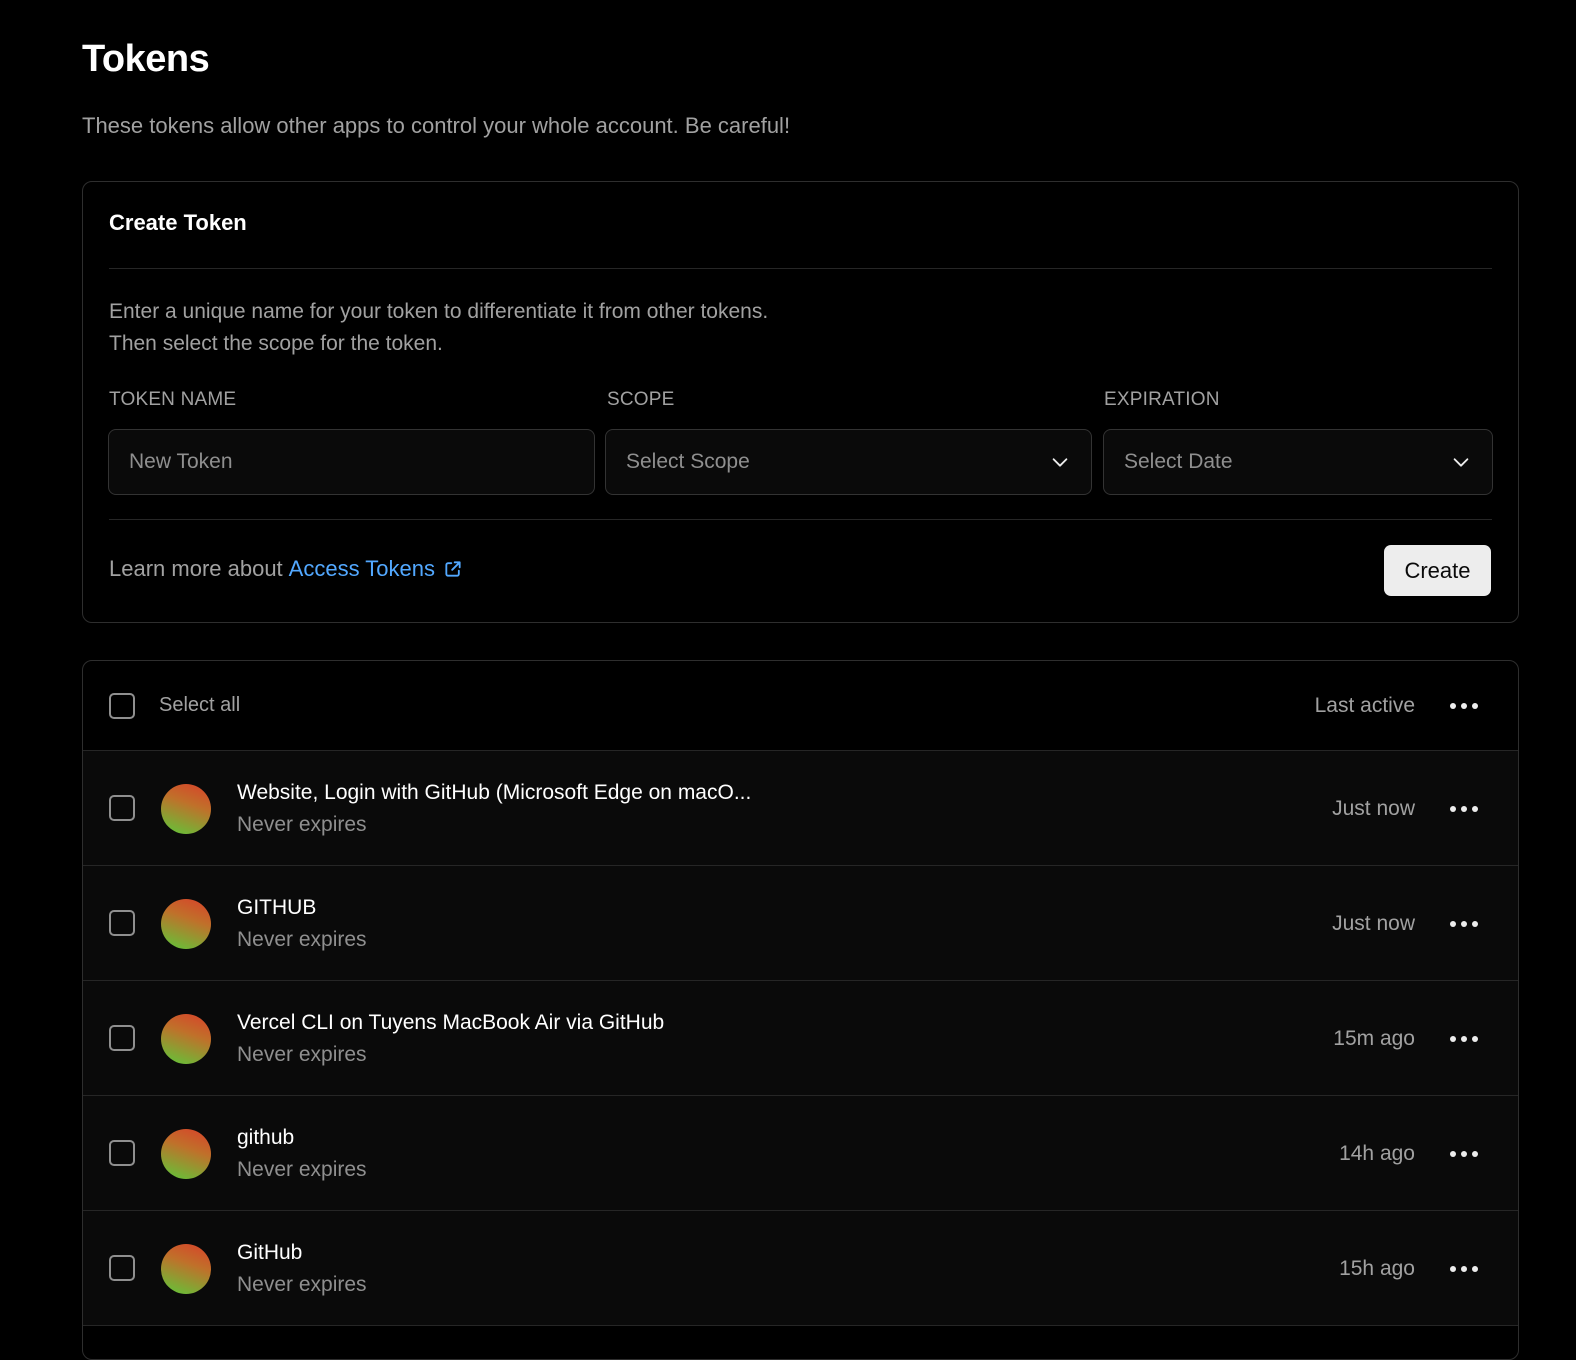 This screenshot has height=1360, width=1576. What do you see at coordinates (1437, 570) in the screenshot?
I see `create-button: Create` at bounding box center [1437, 570].